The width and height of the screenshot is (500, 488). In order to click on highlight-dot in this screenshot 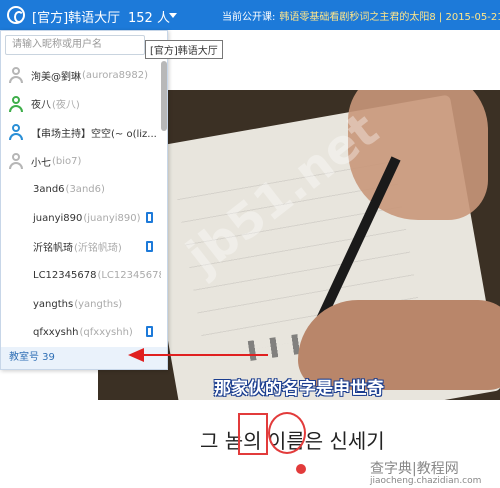, I will do `click(301, 469)`.